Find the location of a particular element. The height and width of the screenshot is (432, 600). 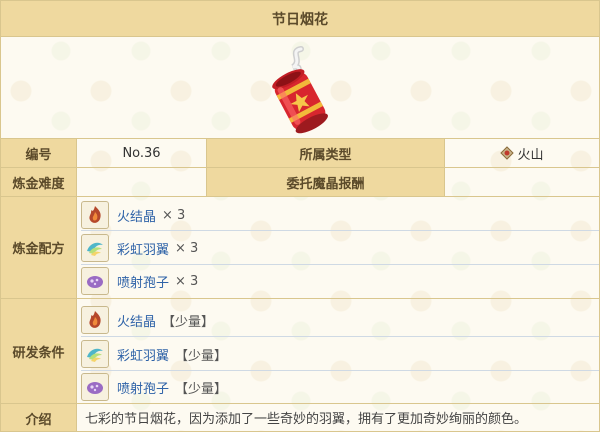

value-category: 火山 is located at coordinates (522, 153).